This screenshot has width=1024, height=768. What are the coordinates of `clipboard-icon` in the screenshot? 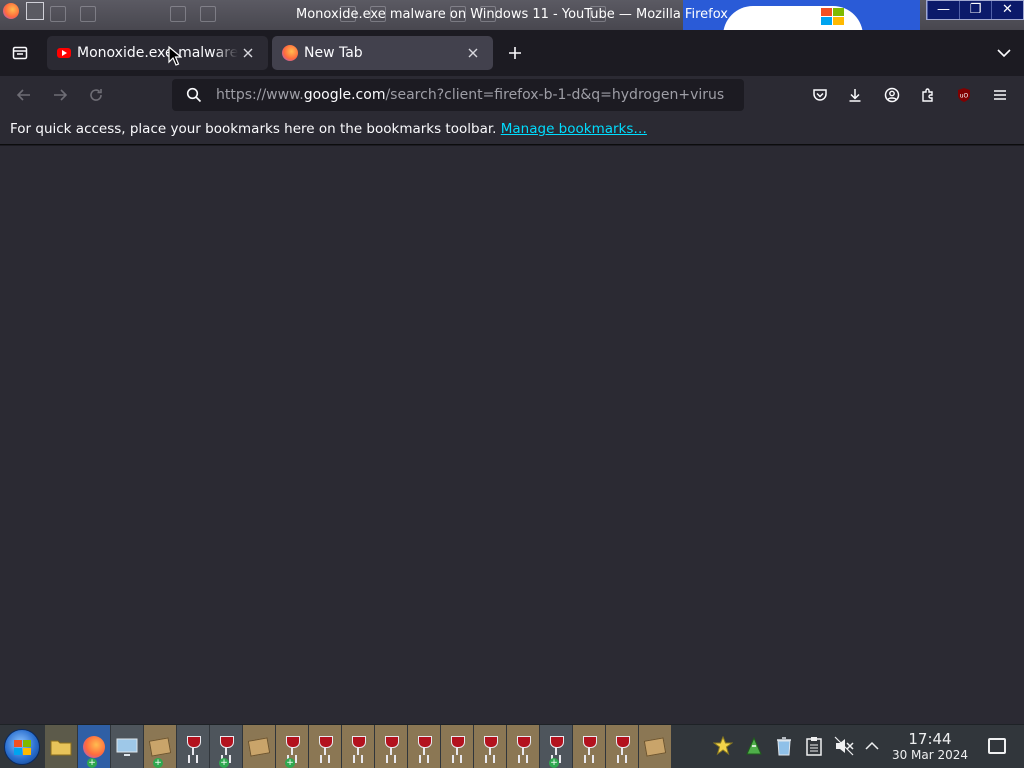 It's located at (814, 746).